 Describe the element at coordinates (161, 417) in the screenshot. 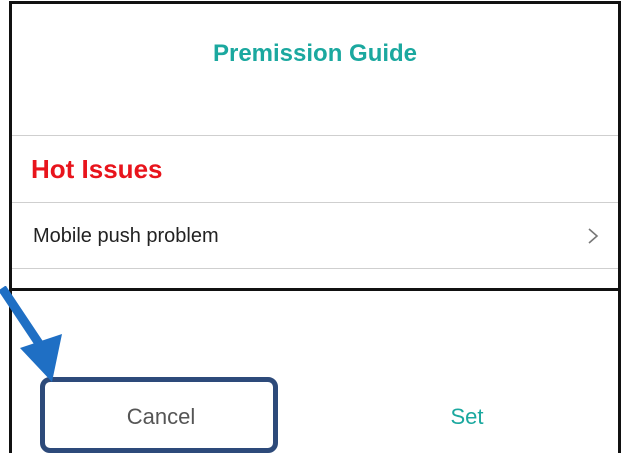

I see `cancel-button: Cancel` at that location.